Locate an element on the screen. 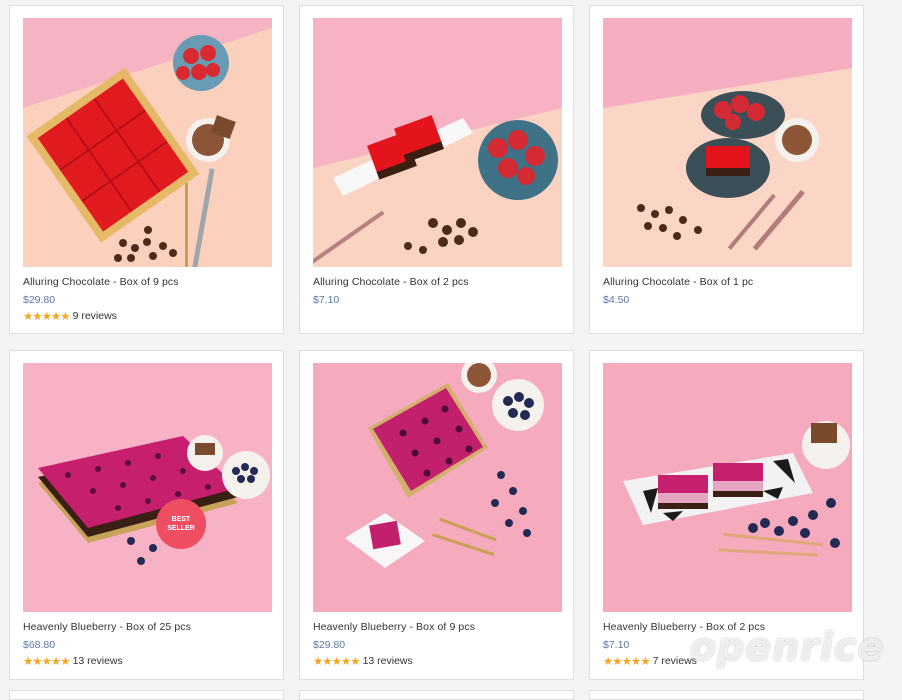 This screenshot has width=902, height=700. product-rating: ★★★★★ 9 reviews is located at coordinates (70, 316).